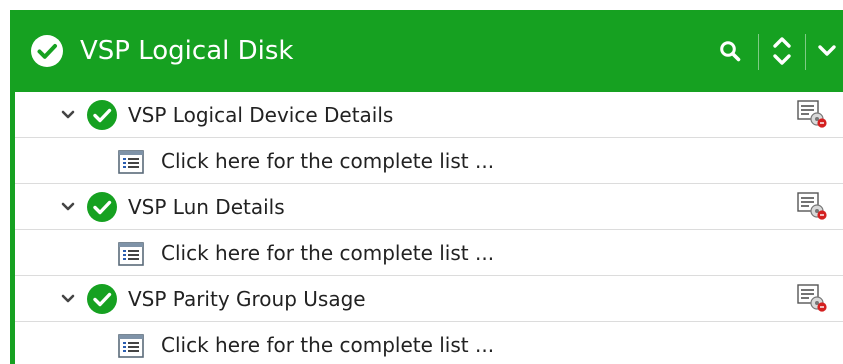 The width and height of the screenshot is (843, 364). What do you see at coordinates (261, 115) in the screenshot?
I see `group-title: VSP Logical Device Details` at bounding box center [261, 115].